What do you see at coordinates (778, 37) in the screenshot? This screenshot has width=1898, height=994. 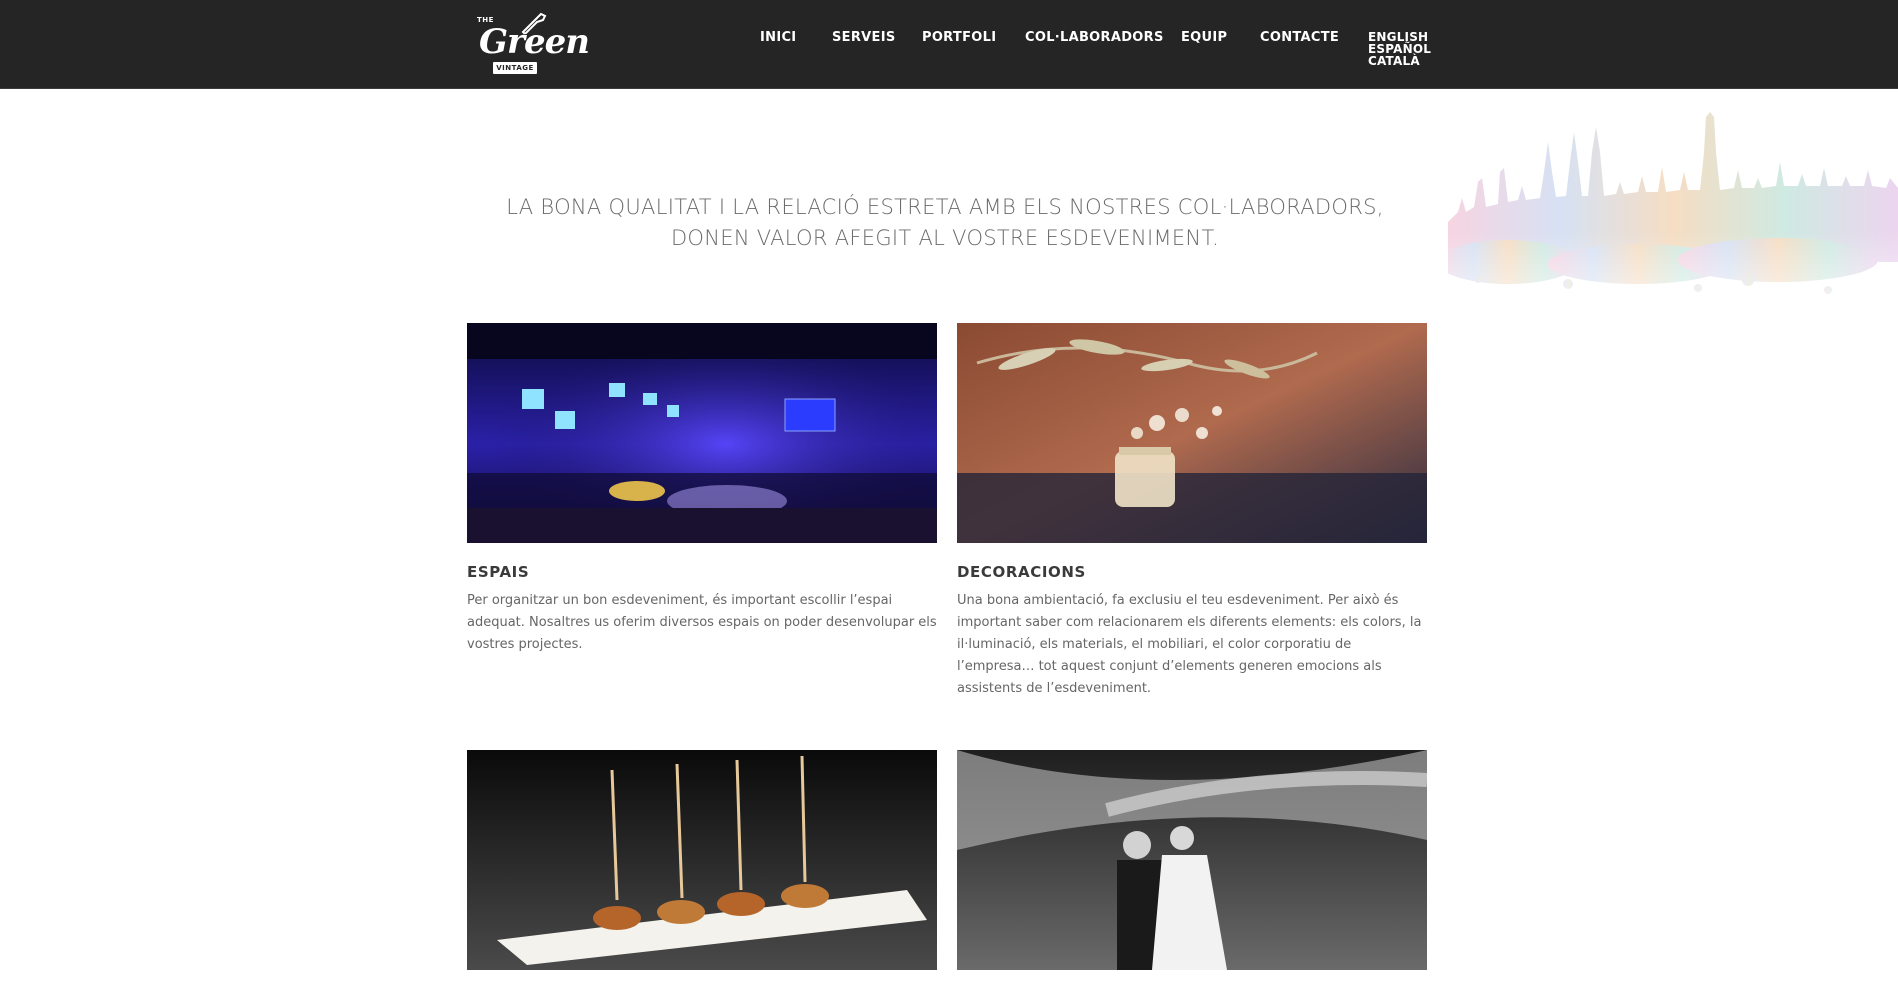 I see `nav-item-inici: INICI` at bounding box center [778, 37].